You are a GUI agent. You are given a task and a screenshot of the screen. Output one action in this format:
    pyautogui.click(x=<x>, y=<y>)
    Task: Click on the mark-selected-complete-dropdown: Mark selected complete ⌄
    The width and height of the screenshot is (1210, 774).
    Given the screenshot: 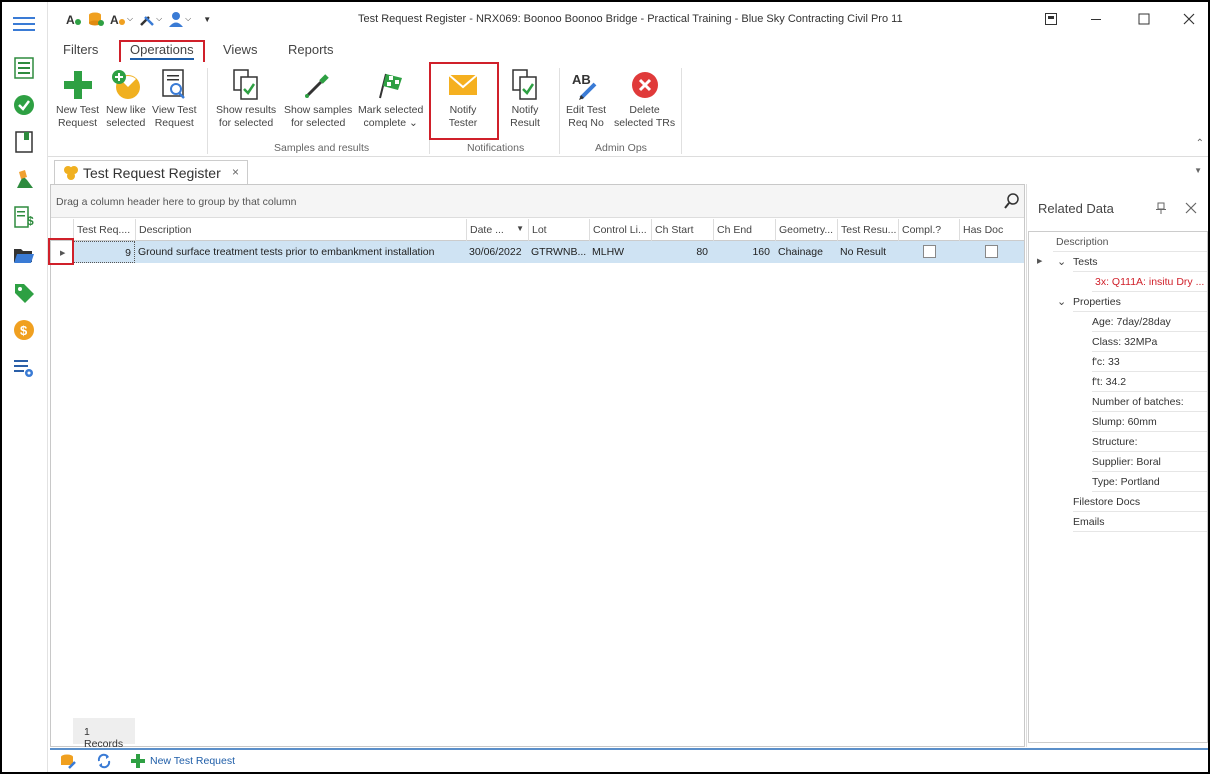 What is the action you would take?
    pyautogui.click(x=390, y=99)
    